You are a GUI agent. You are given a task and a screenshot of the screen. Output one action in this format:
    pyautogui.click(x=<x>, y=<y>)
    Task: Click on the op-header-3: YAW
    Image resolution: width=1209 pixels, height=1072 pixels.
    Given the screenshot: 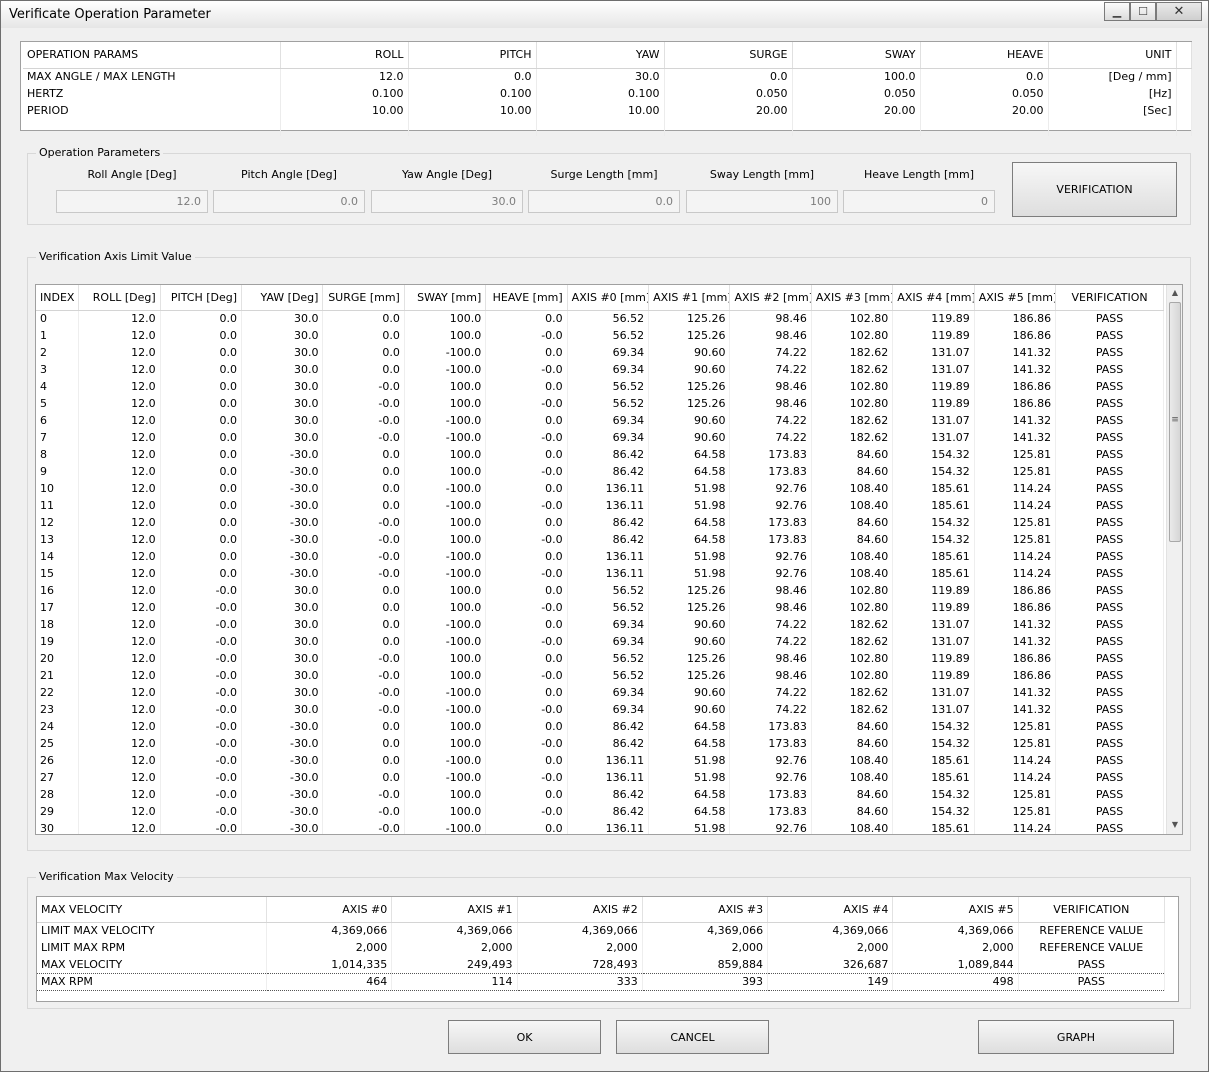 What is the action you would take?
    pyautogui.click(x=600, y=55)
    